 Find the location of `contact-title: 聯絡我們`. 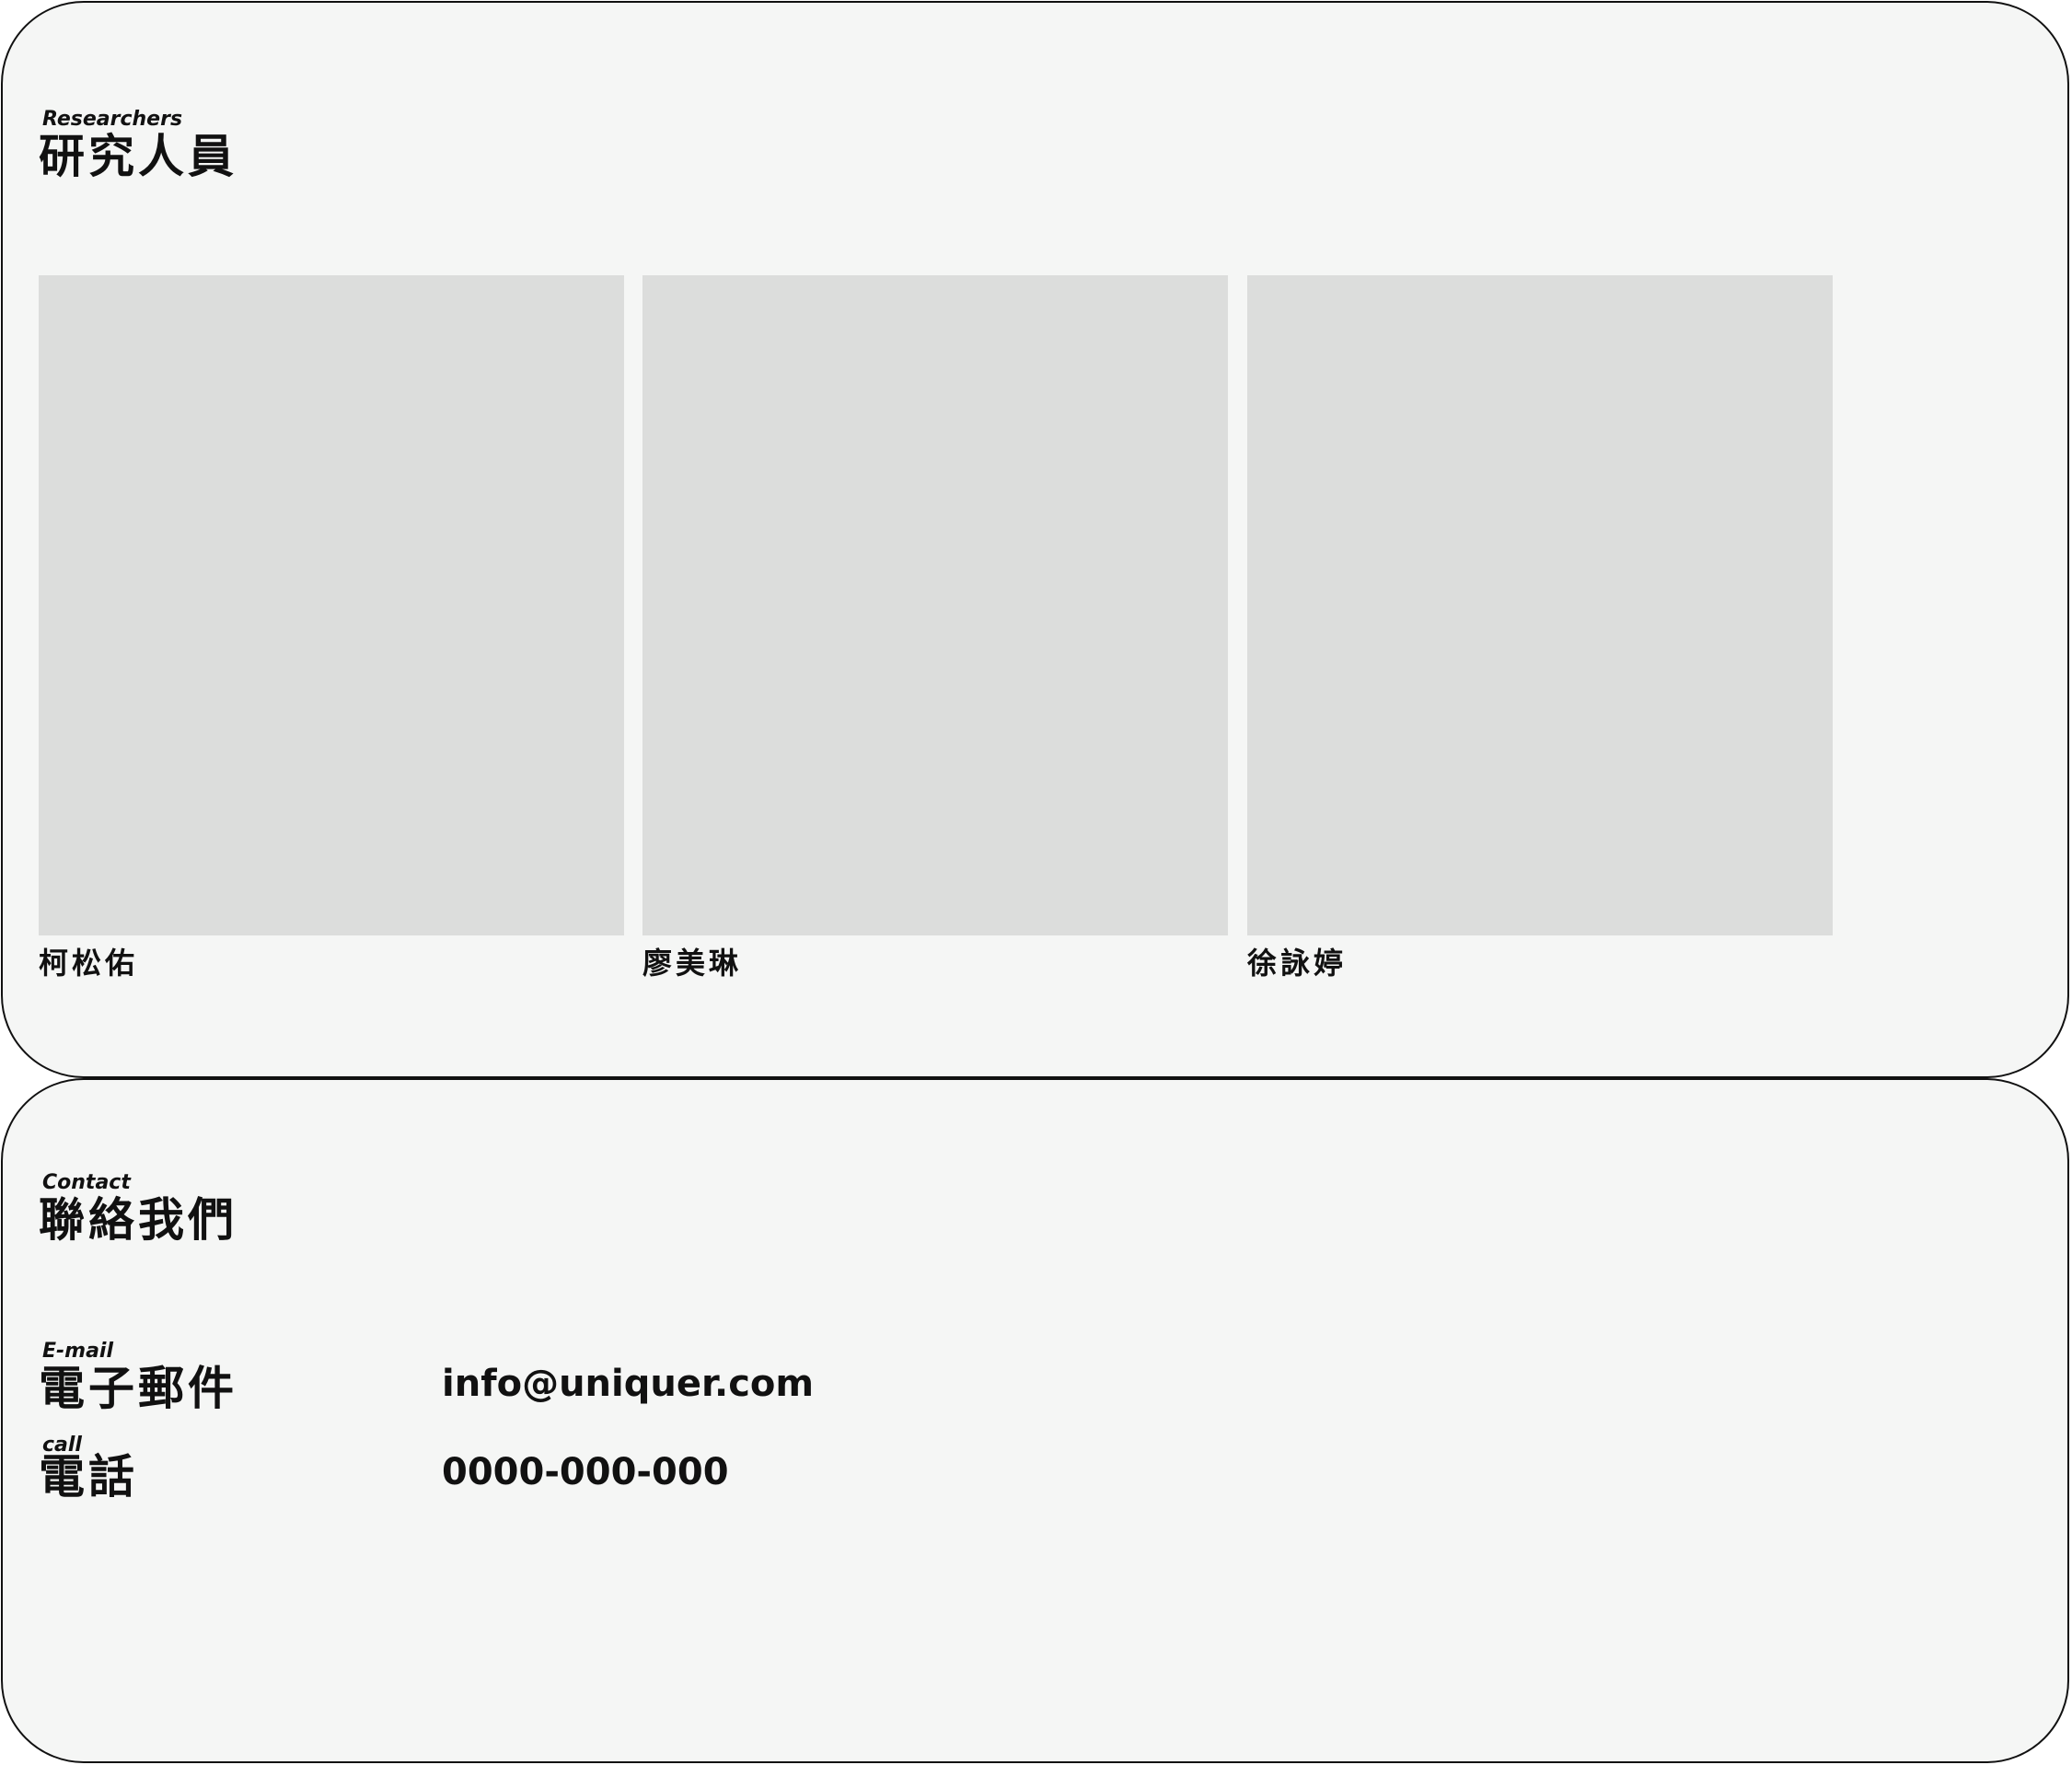

contact-title: 聯絡我們 is located at coordinates (138, 1220).